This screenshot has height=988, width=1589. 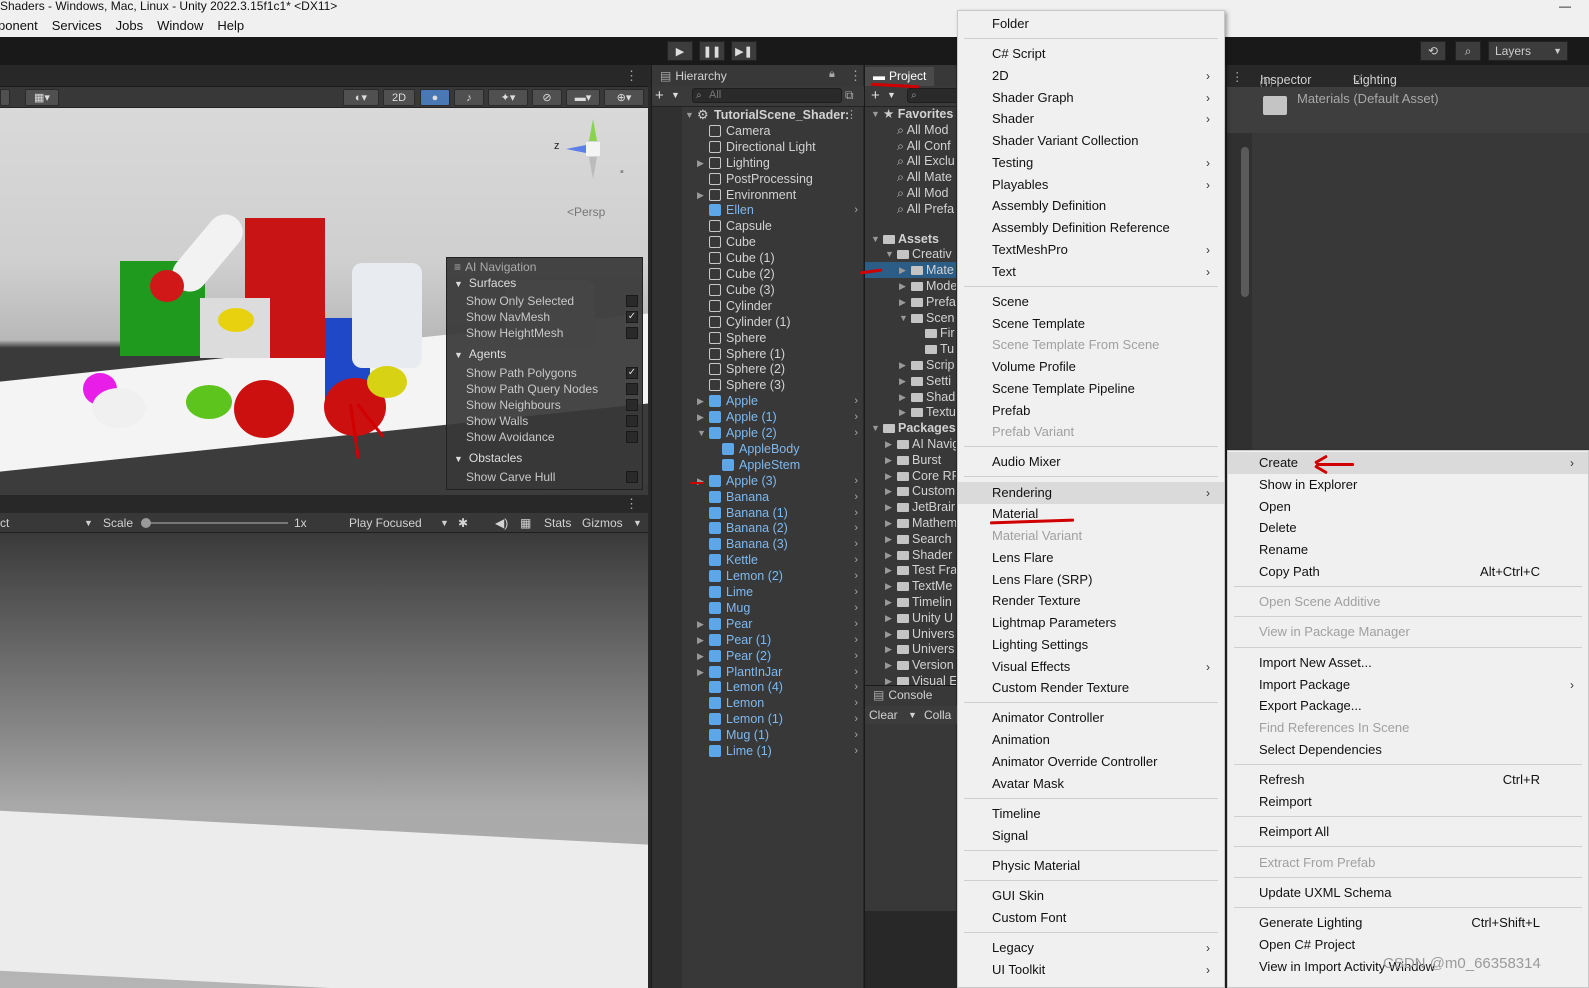 What do you see at coordinates (1408, 923) in the screenshot?
I see `menu-item-generate-lighting: Generate Lighting Ctrl+Shift+L` at bounding box center [1408, 923].